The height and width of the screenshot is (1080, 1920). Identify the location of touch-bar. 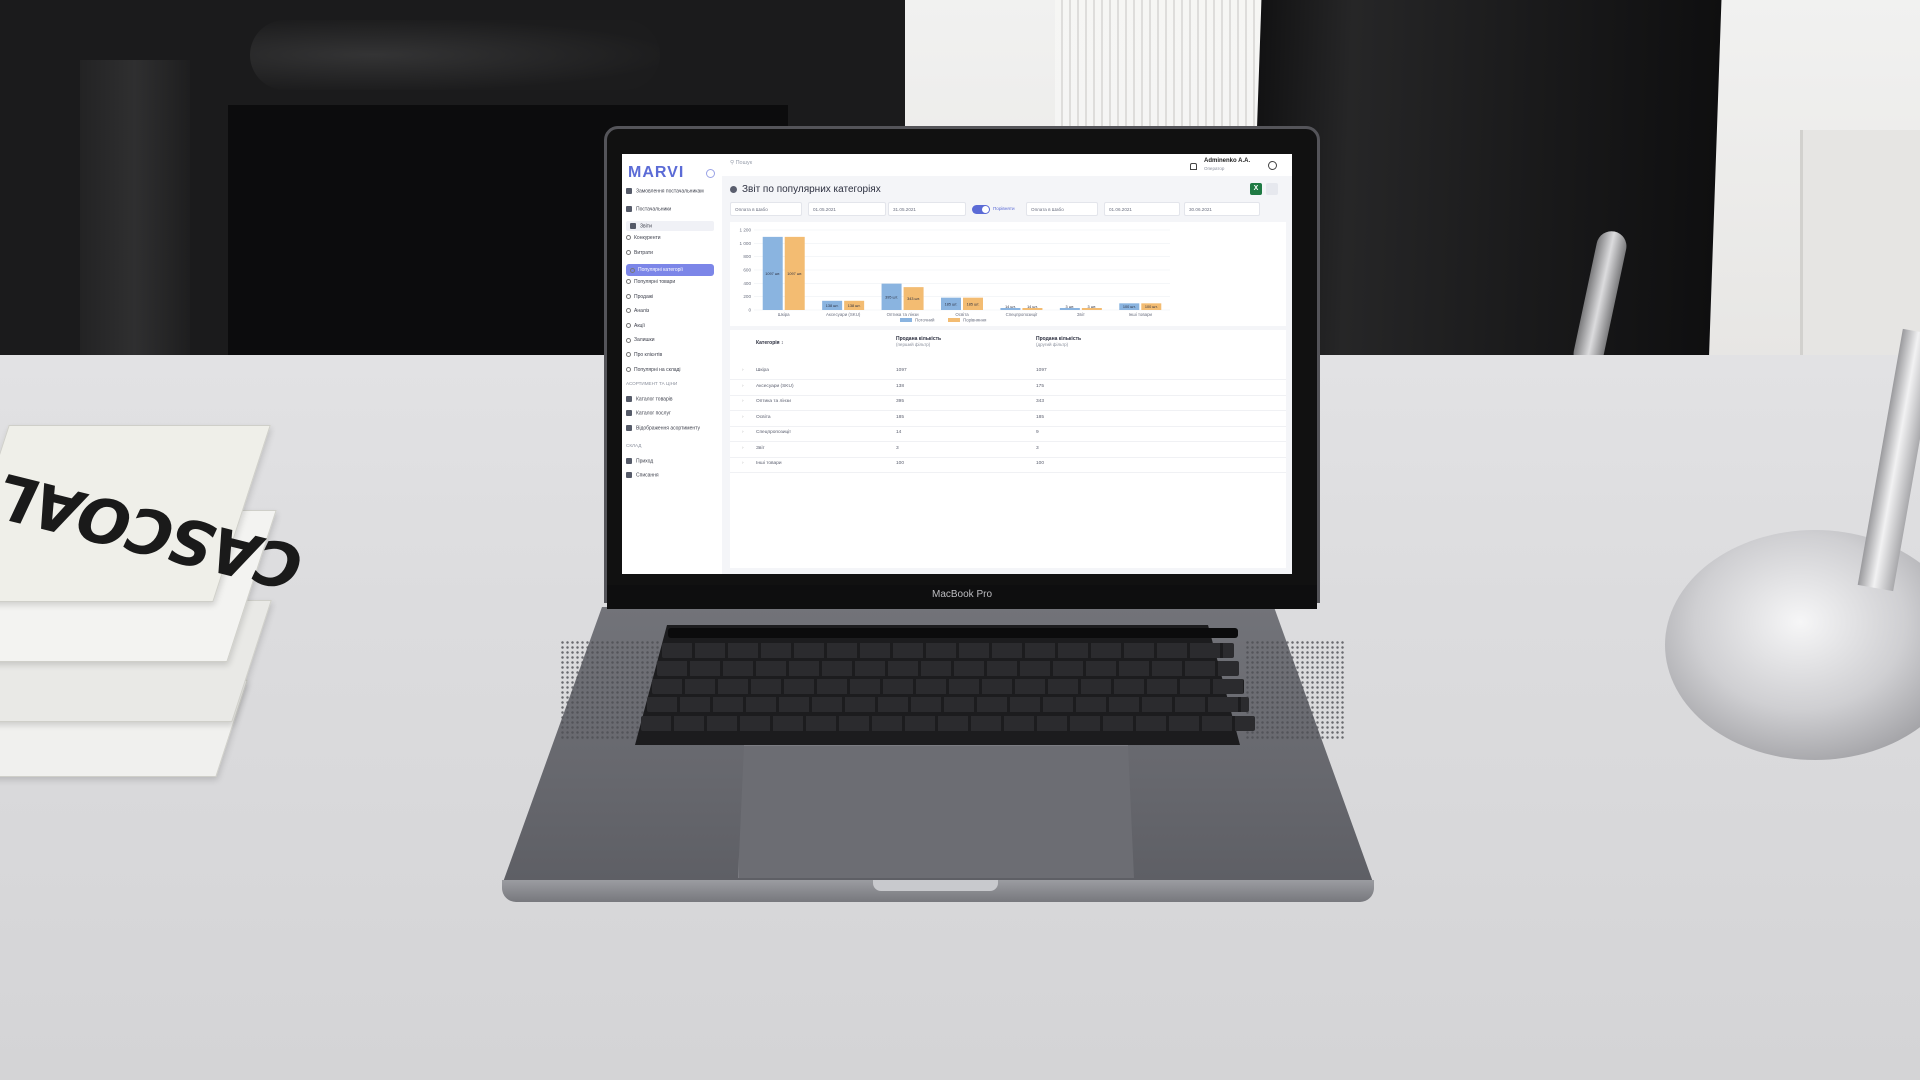
(953, 633).